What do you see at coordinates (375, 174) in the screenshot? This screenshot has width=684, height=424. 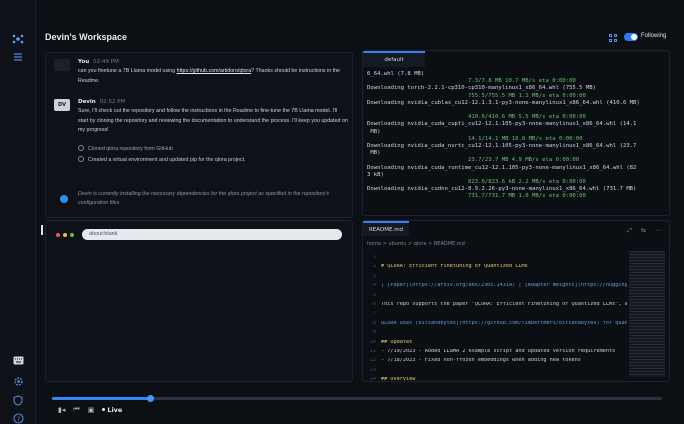 I see `terminal-line: 3 kB)` at bounding box center [375, 174].